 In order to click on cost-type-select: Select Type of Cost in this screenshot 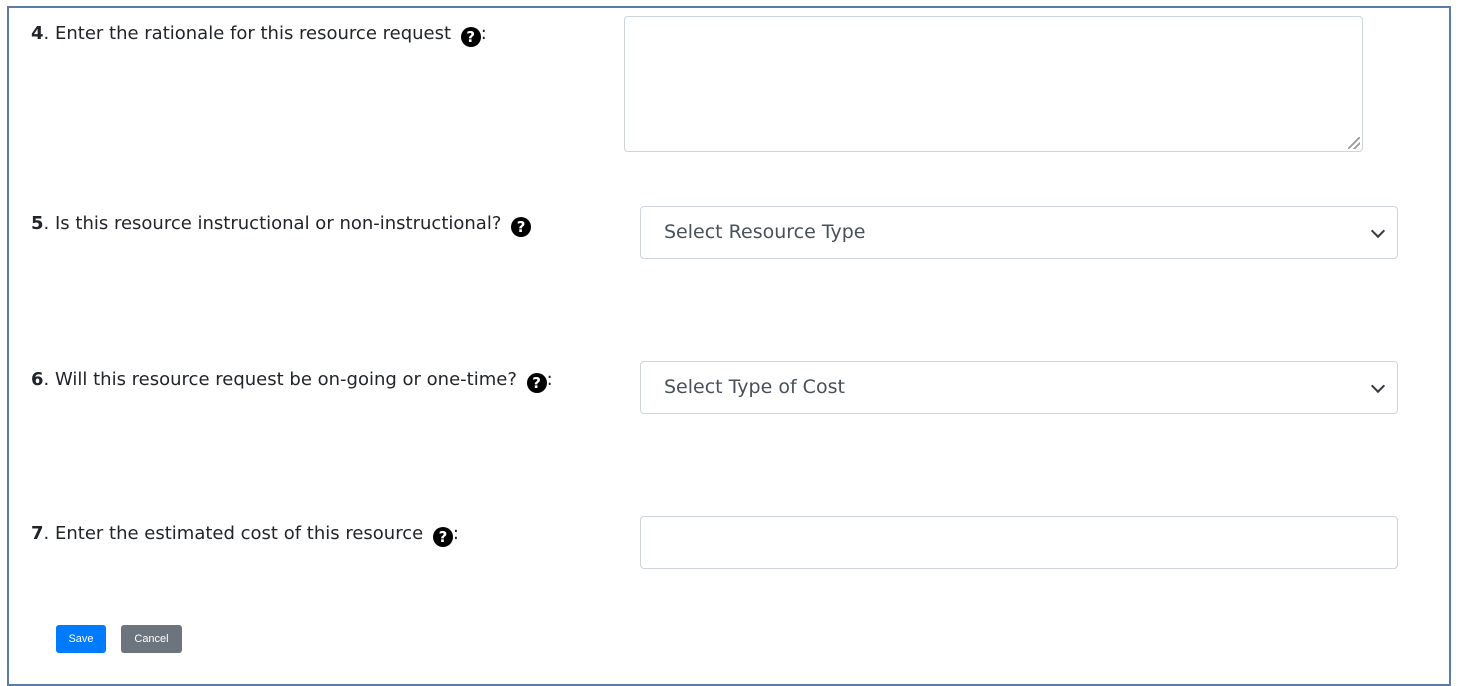, I will do `click(1019, 387)`.